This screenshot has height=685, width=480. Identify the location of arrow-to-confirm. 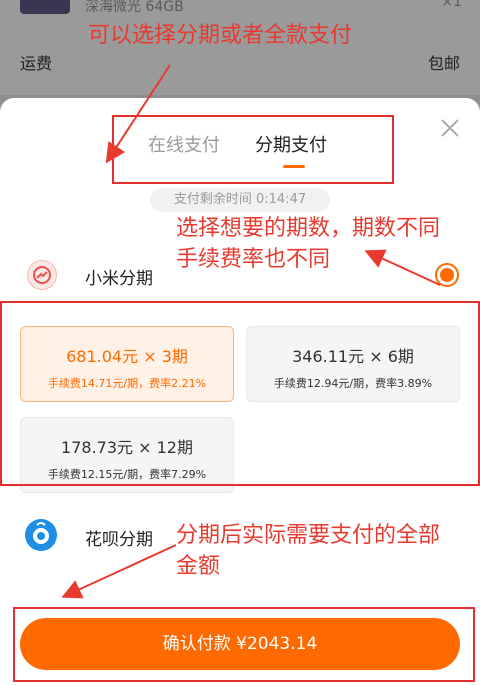
(119, 571).